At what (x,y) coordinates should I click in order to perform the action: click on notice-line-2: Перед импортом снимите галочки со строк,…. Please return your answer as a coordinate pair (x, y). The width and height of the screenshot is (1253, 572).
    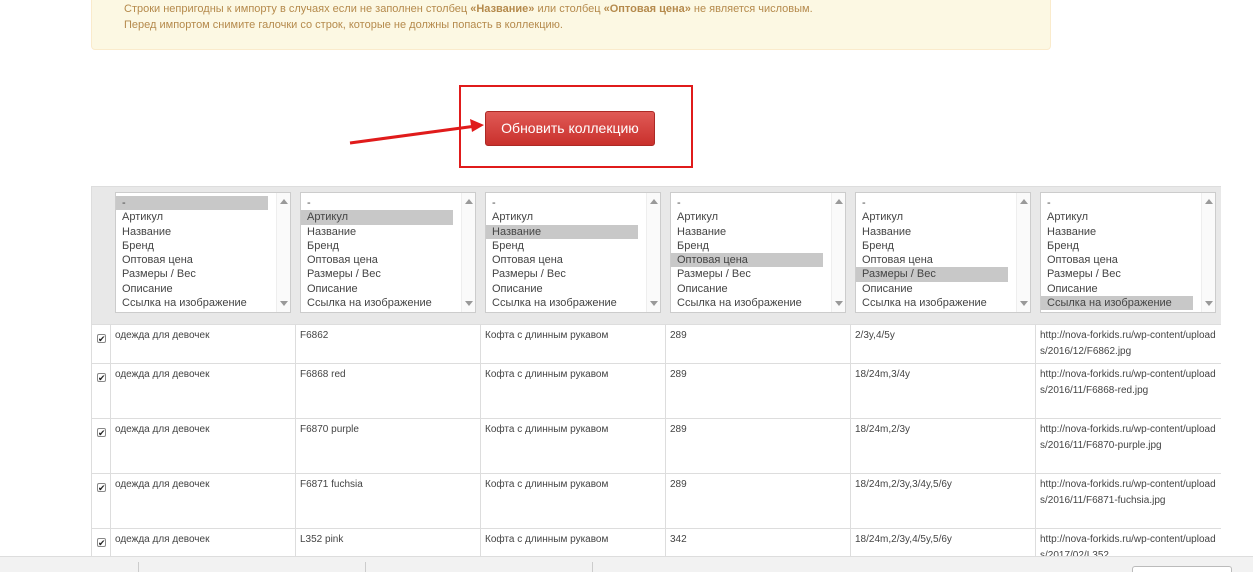
    Looking at the image, I should click on (343, 25).